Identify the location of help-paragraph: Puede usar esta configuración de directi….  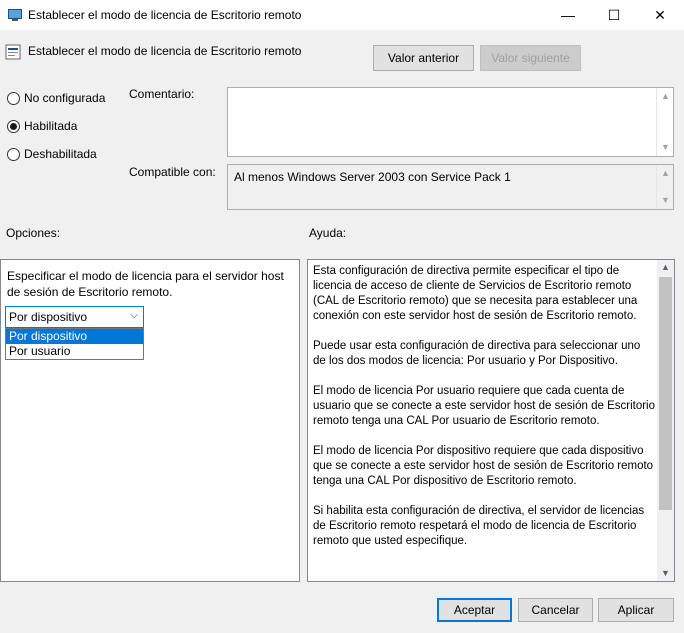
(477, 353).